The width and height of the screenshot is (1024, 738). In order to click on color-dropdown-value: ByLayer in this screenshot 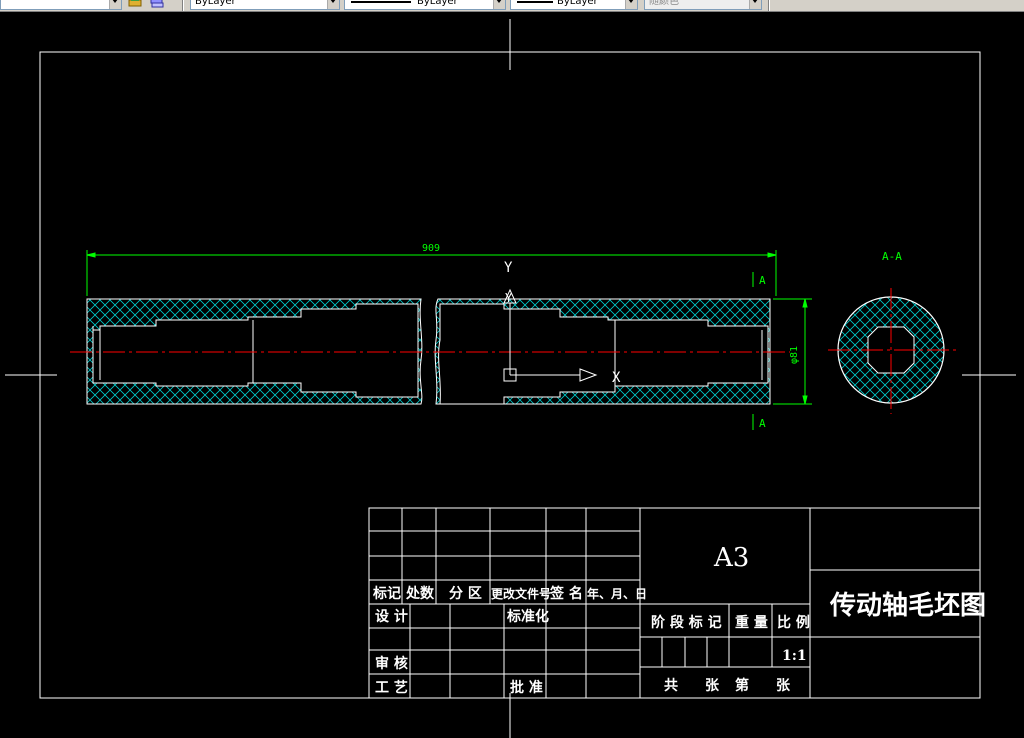, I will do `click(215, 3)`.